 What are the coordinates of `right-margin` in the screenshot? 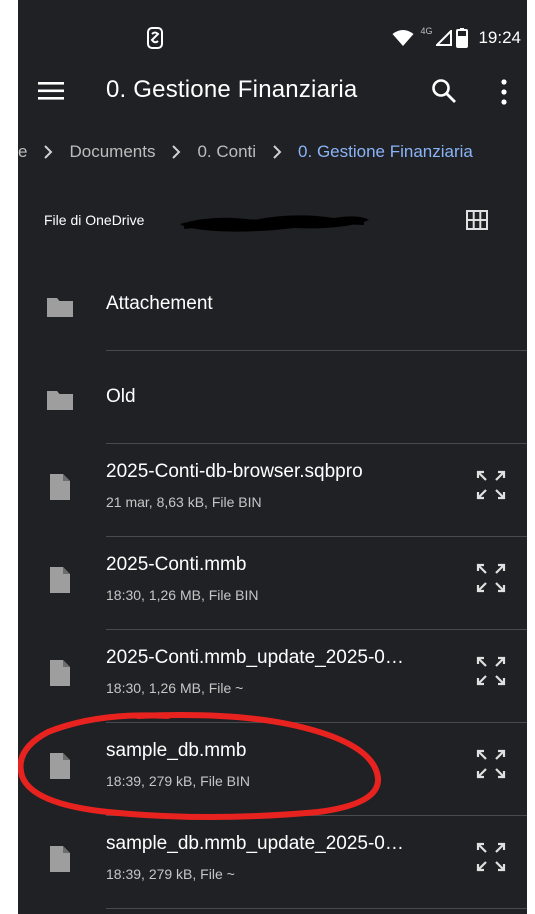 It's located at (531, 457).